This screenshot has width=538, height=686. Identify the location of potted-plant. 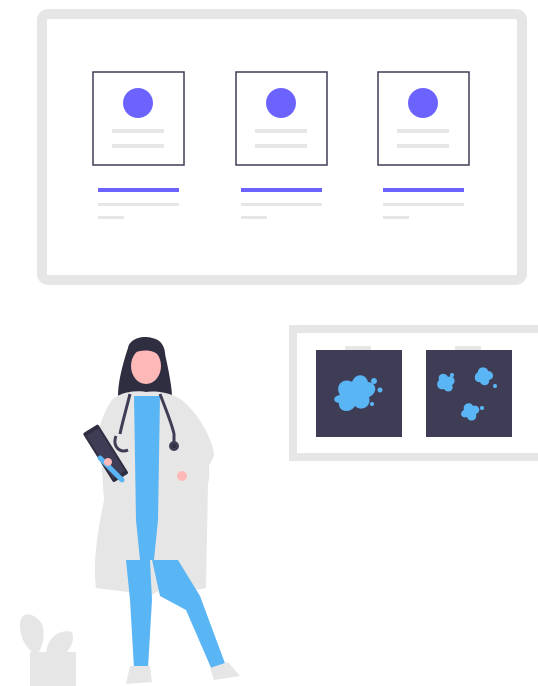
(48, 650).